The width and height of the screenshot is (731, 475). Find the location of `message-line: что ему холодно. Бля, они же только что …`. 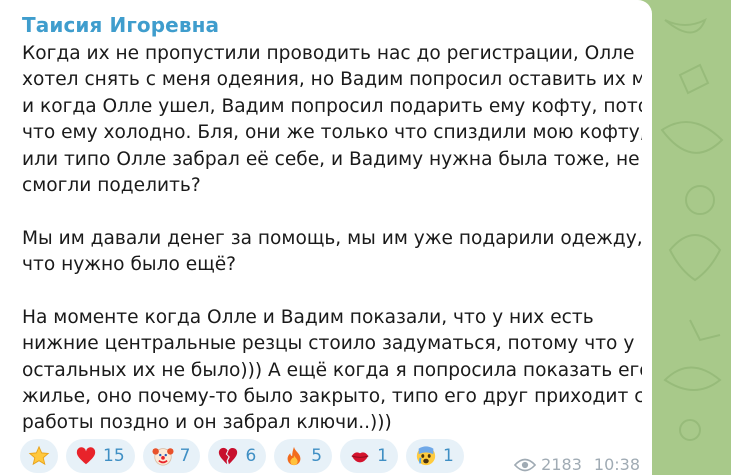

message-line: что ему холодно. Бля, они же только что … is located at coordinates (332, 133).